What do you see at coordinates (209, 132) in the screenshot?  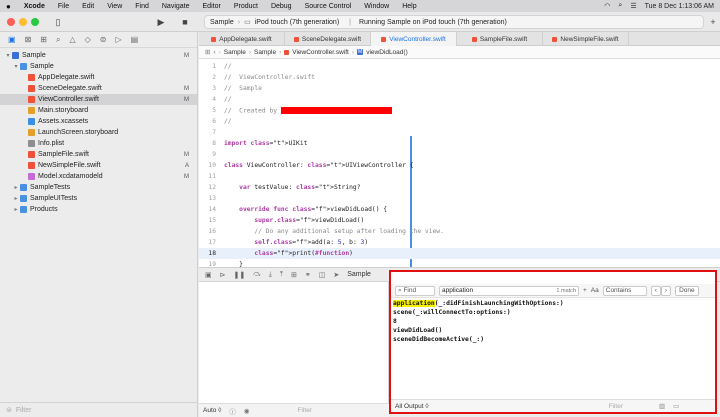 I see `line-number: 7` at bounding box center [209, 132].